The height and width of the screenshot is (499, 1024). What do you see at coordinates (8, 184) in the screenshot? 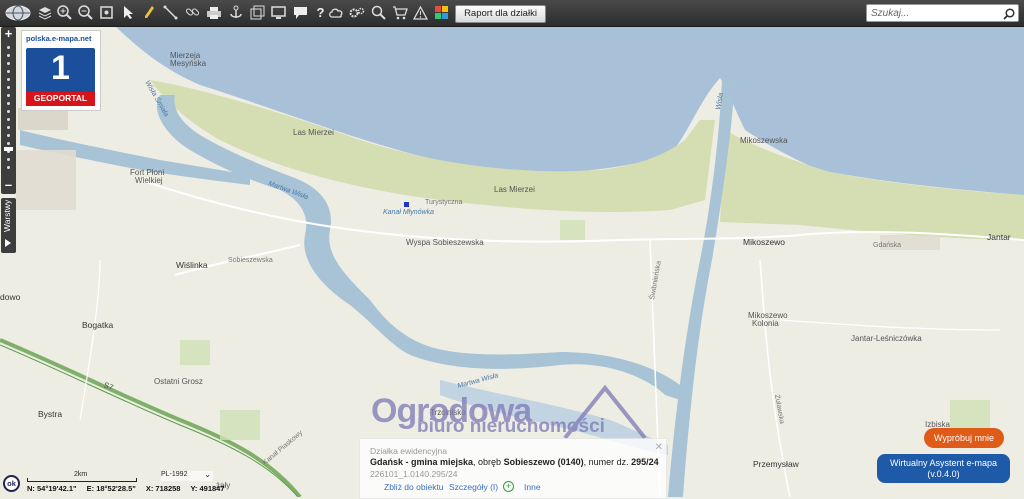
I see `zoom-minus-button: –` at bounding box center [8, 184].